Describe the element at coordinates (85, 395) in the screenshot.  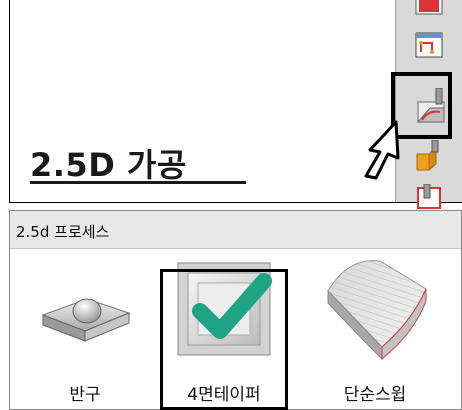
I see `process-item-label: 반구` at that location.